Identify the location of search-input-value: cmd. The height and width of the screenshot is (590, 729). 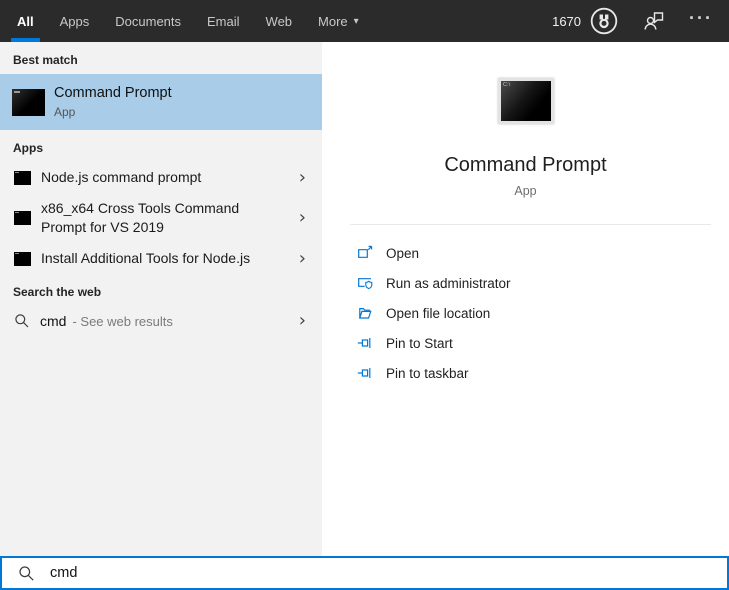
(64, 573).